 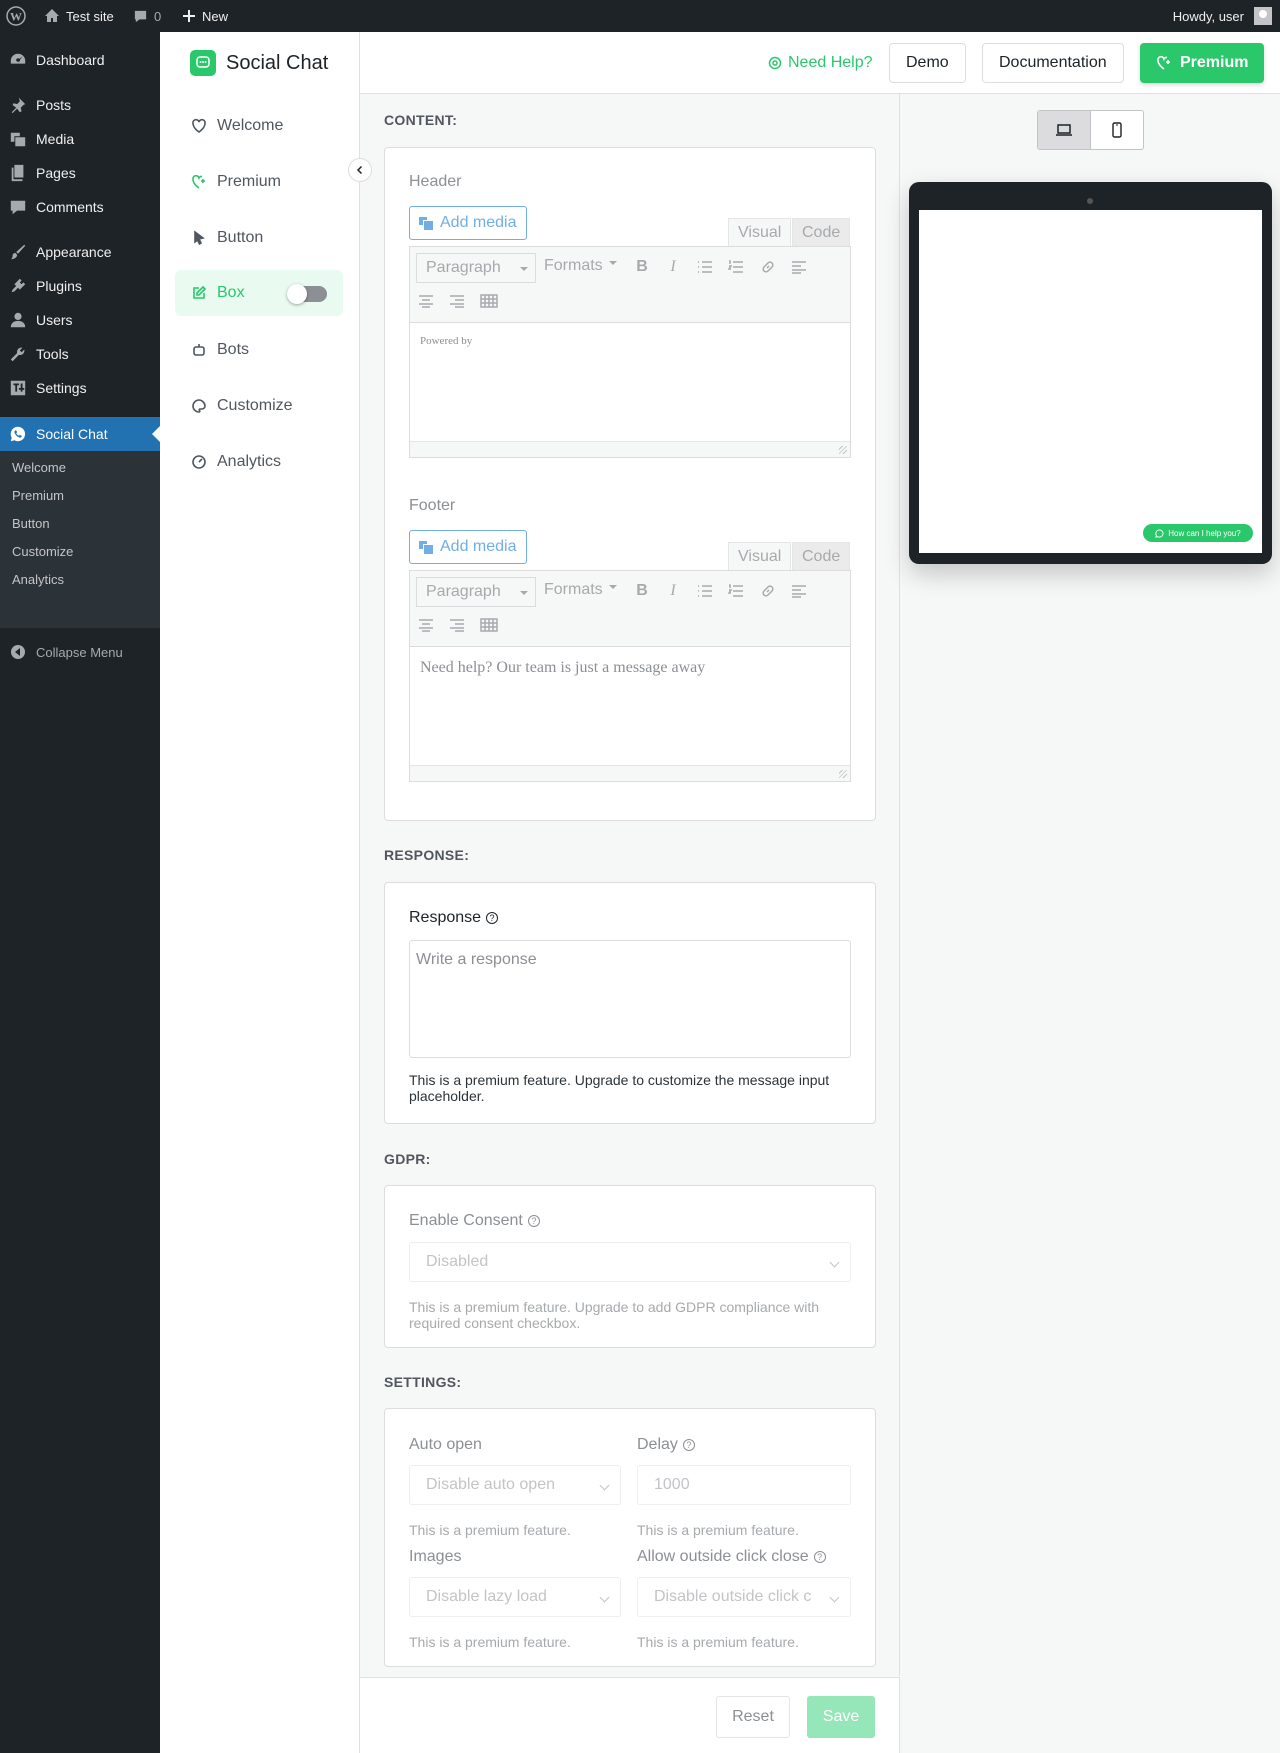 I want to click on mobile-preview-button, so click(x=1117, y=130).